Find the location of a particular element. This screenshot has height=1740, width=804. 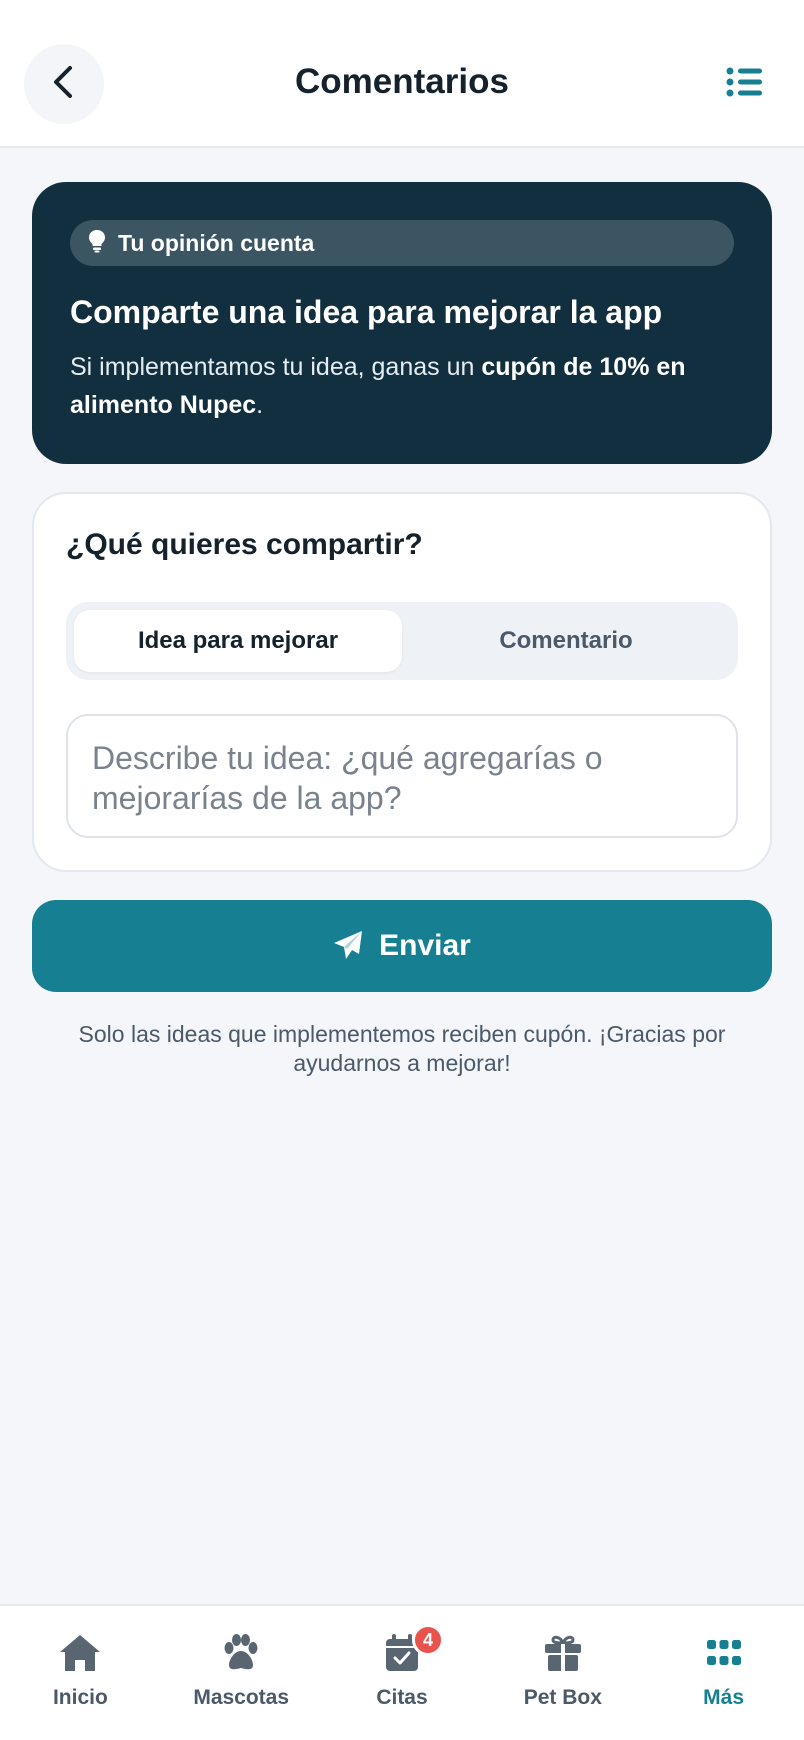

tab-idea: Idea para mejorar is located at coordinates (238, 641).